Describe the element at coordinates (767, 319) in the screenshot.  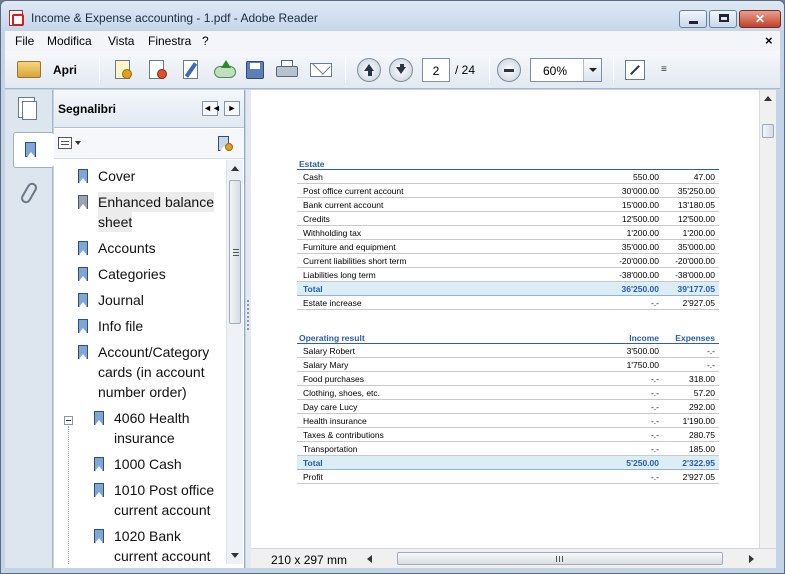
I see `document-vertical-scrollbar` at that location.